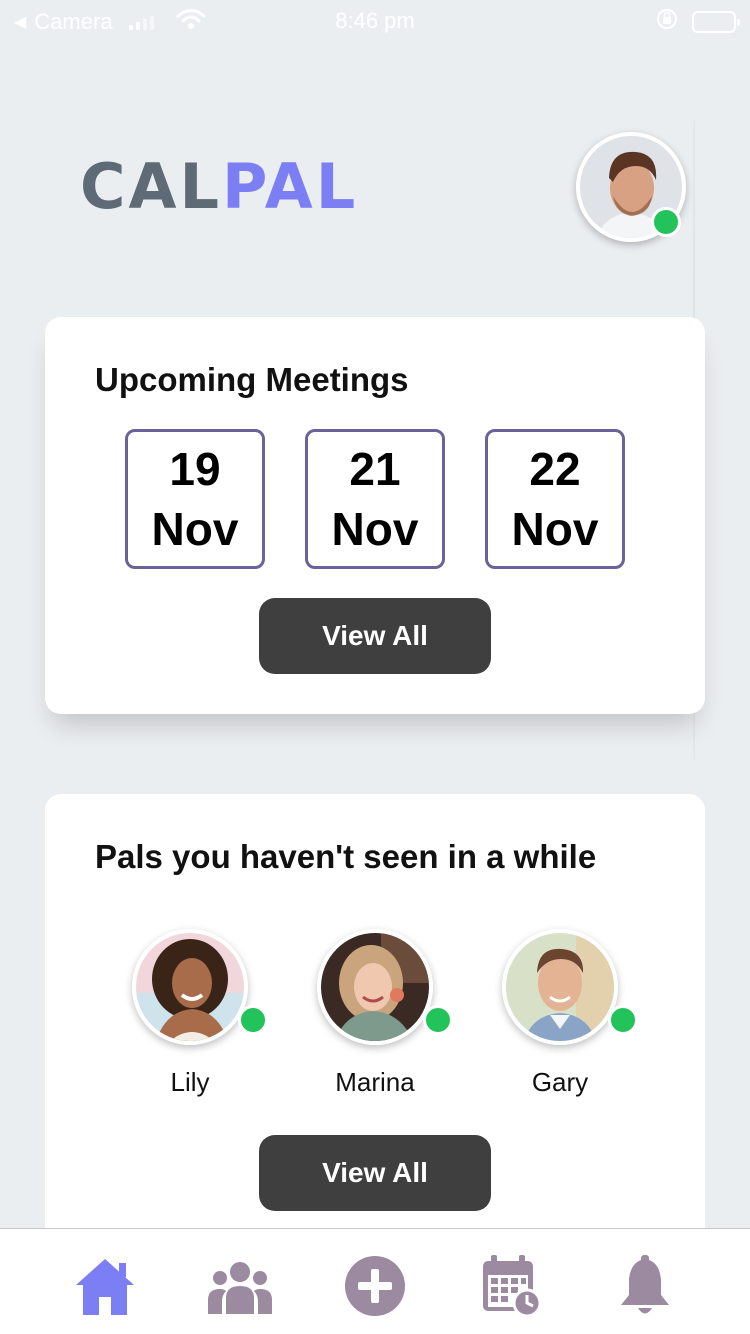 The width and height of the screenshot is (750, 1334). I want to click on nav-notifications, so click(645, 1286).